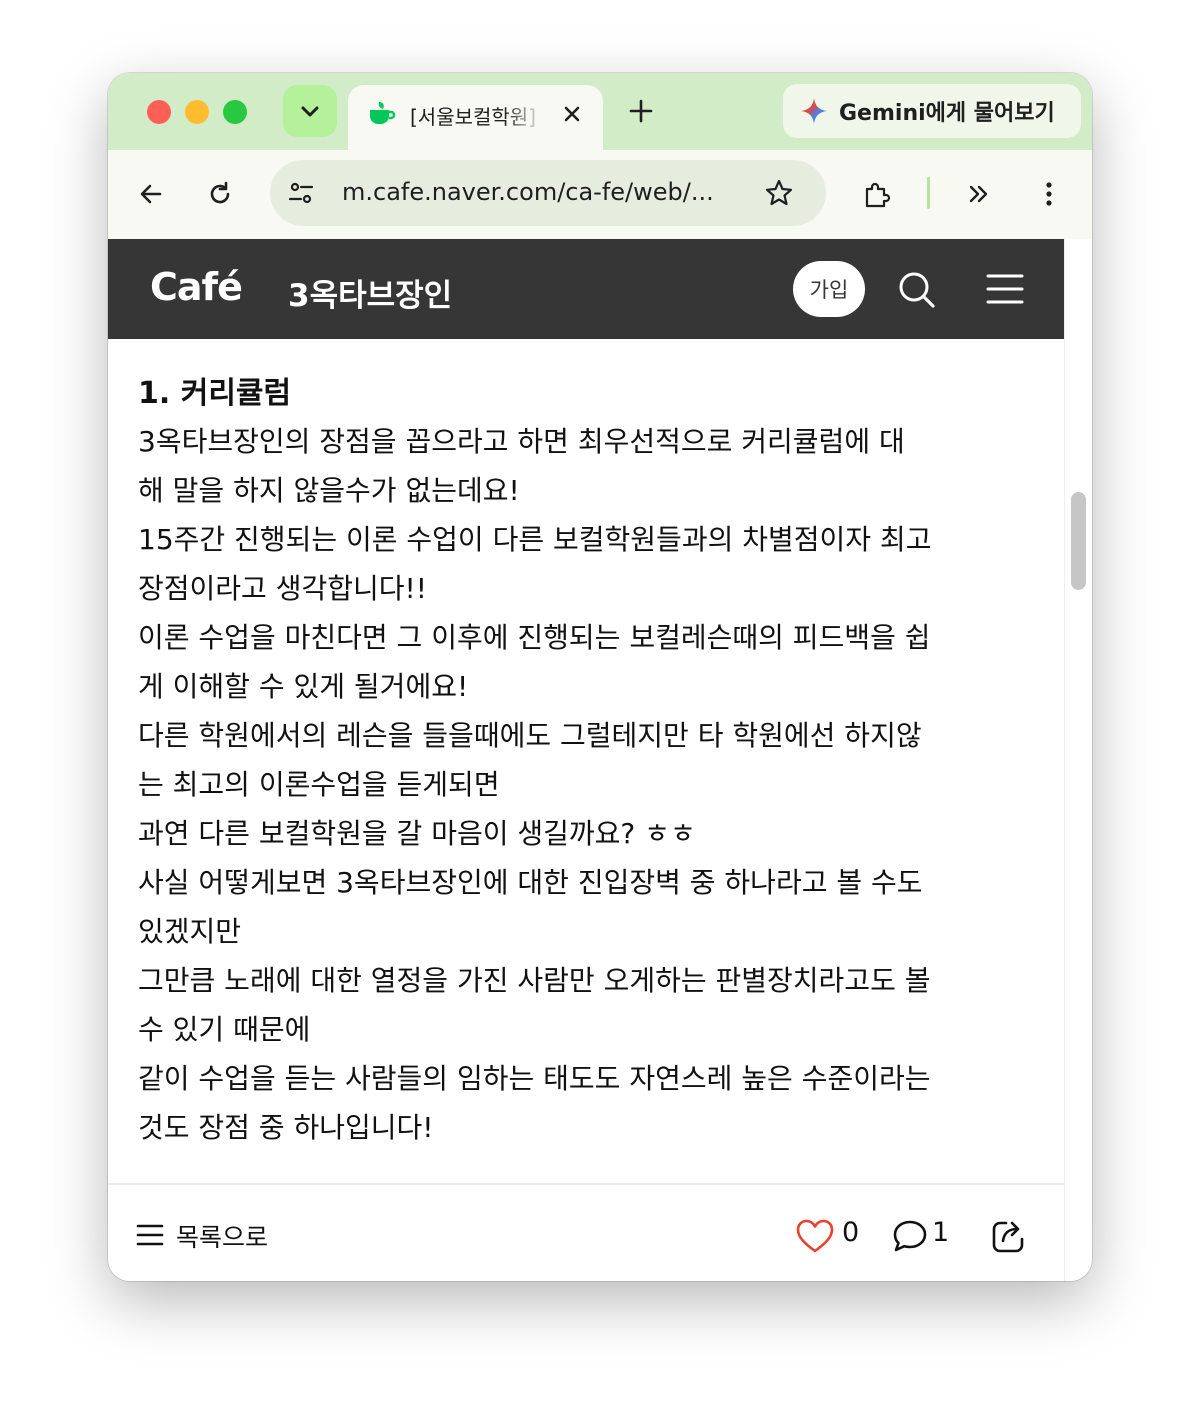 Image resolution: width=1200 pixels, height=1424 pixels. Describe the element at coordinates (941, 1232) in the screenshot. I see `comment-count: 1` at that location.